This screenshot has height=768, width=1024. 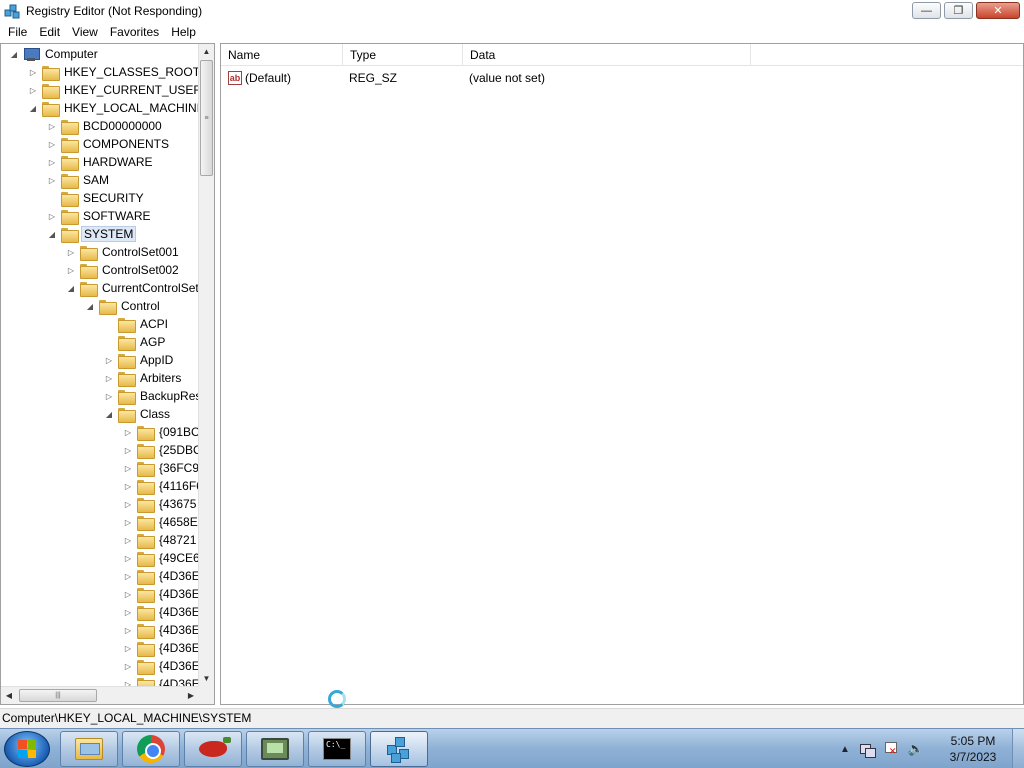 What do you see at coordinates (17, 32) in the screenshot?
I see `menu-file: File` at bounding box center [17, 32].